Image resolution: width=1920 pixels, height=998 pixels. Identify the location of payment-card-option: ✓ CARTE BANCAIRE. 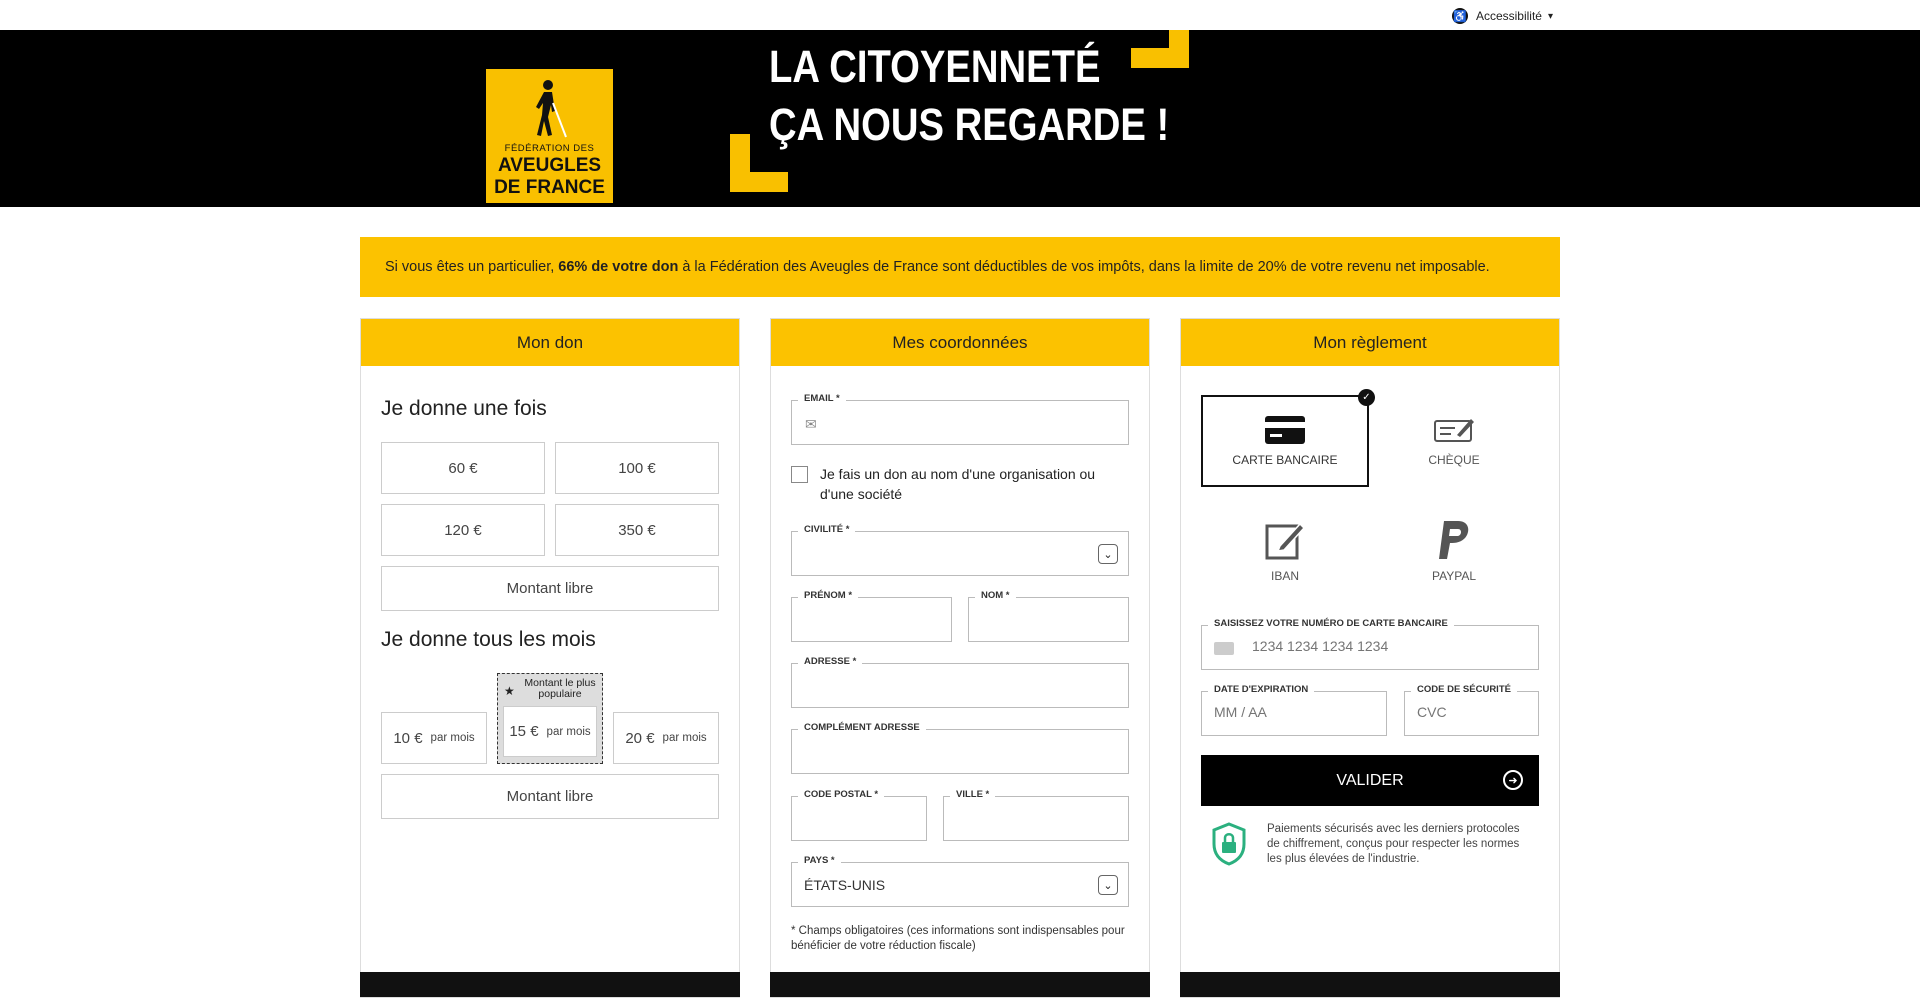
(1288, 438).